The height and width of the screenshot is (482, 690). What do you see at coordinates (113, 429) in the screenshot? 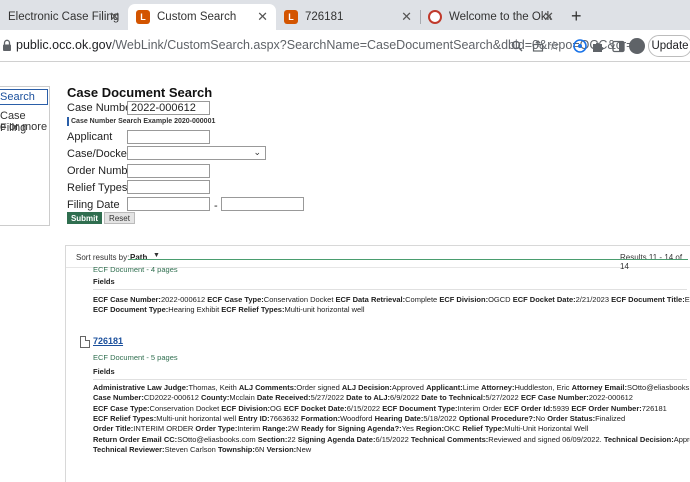
I see `field-label: Order Title:` at bounding box center [113, 429].